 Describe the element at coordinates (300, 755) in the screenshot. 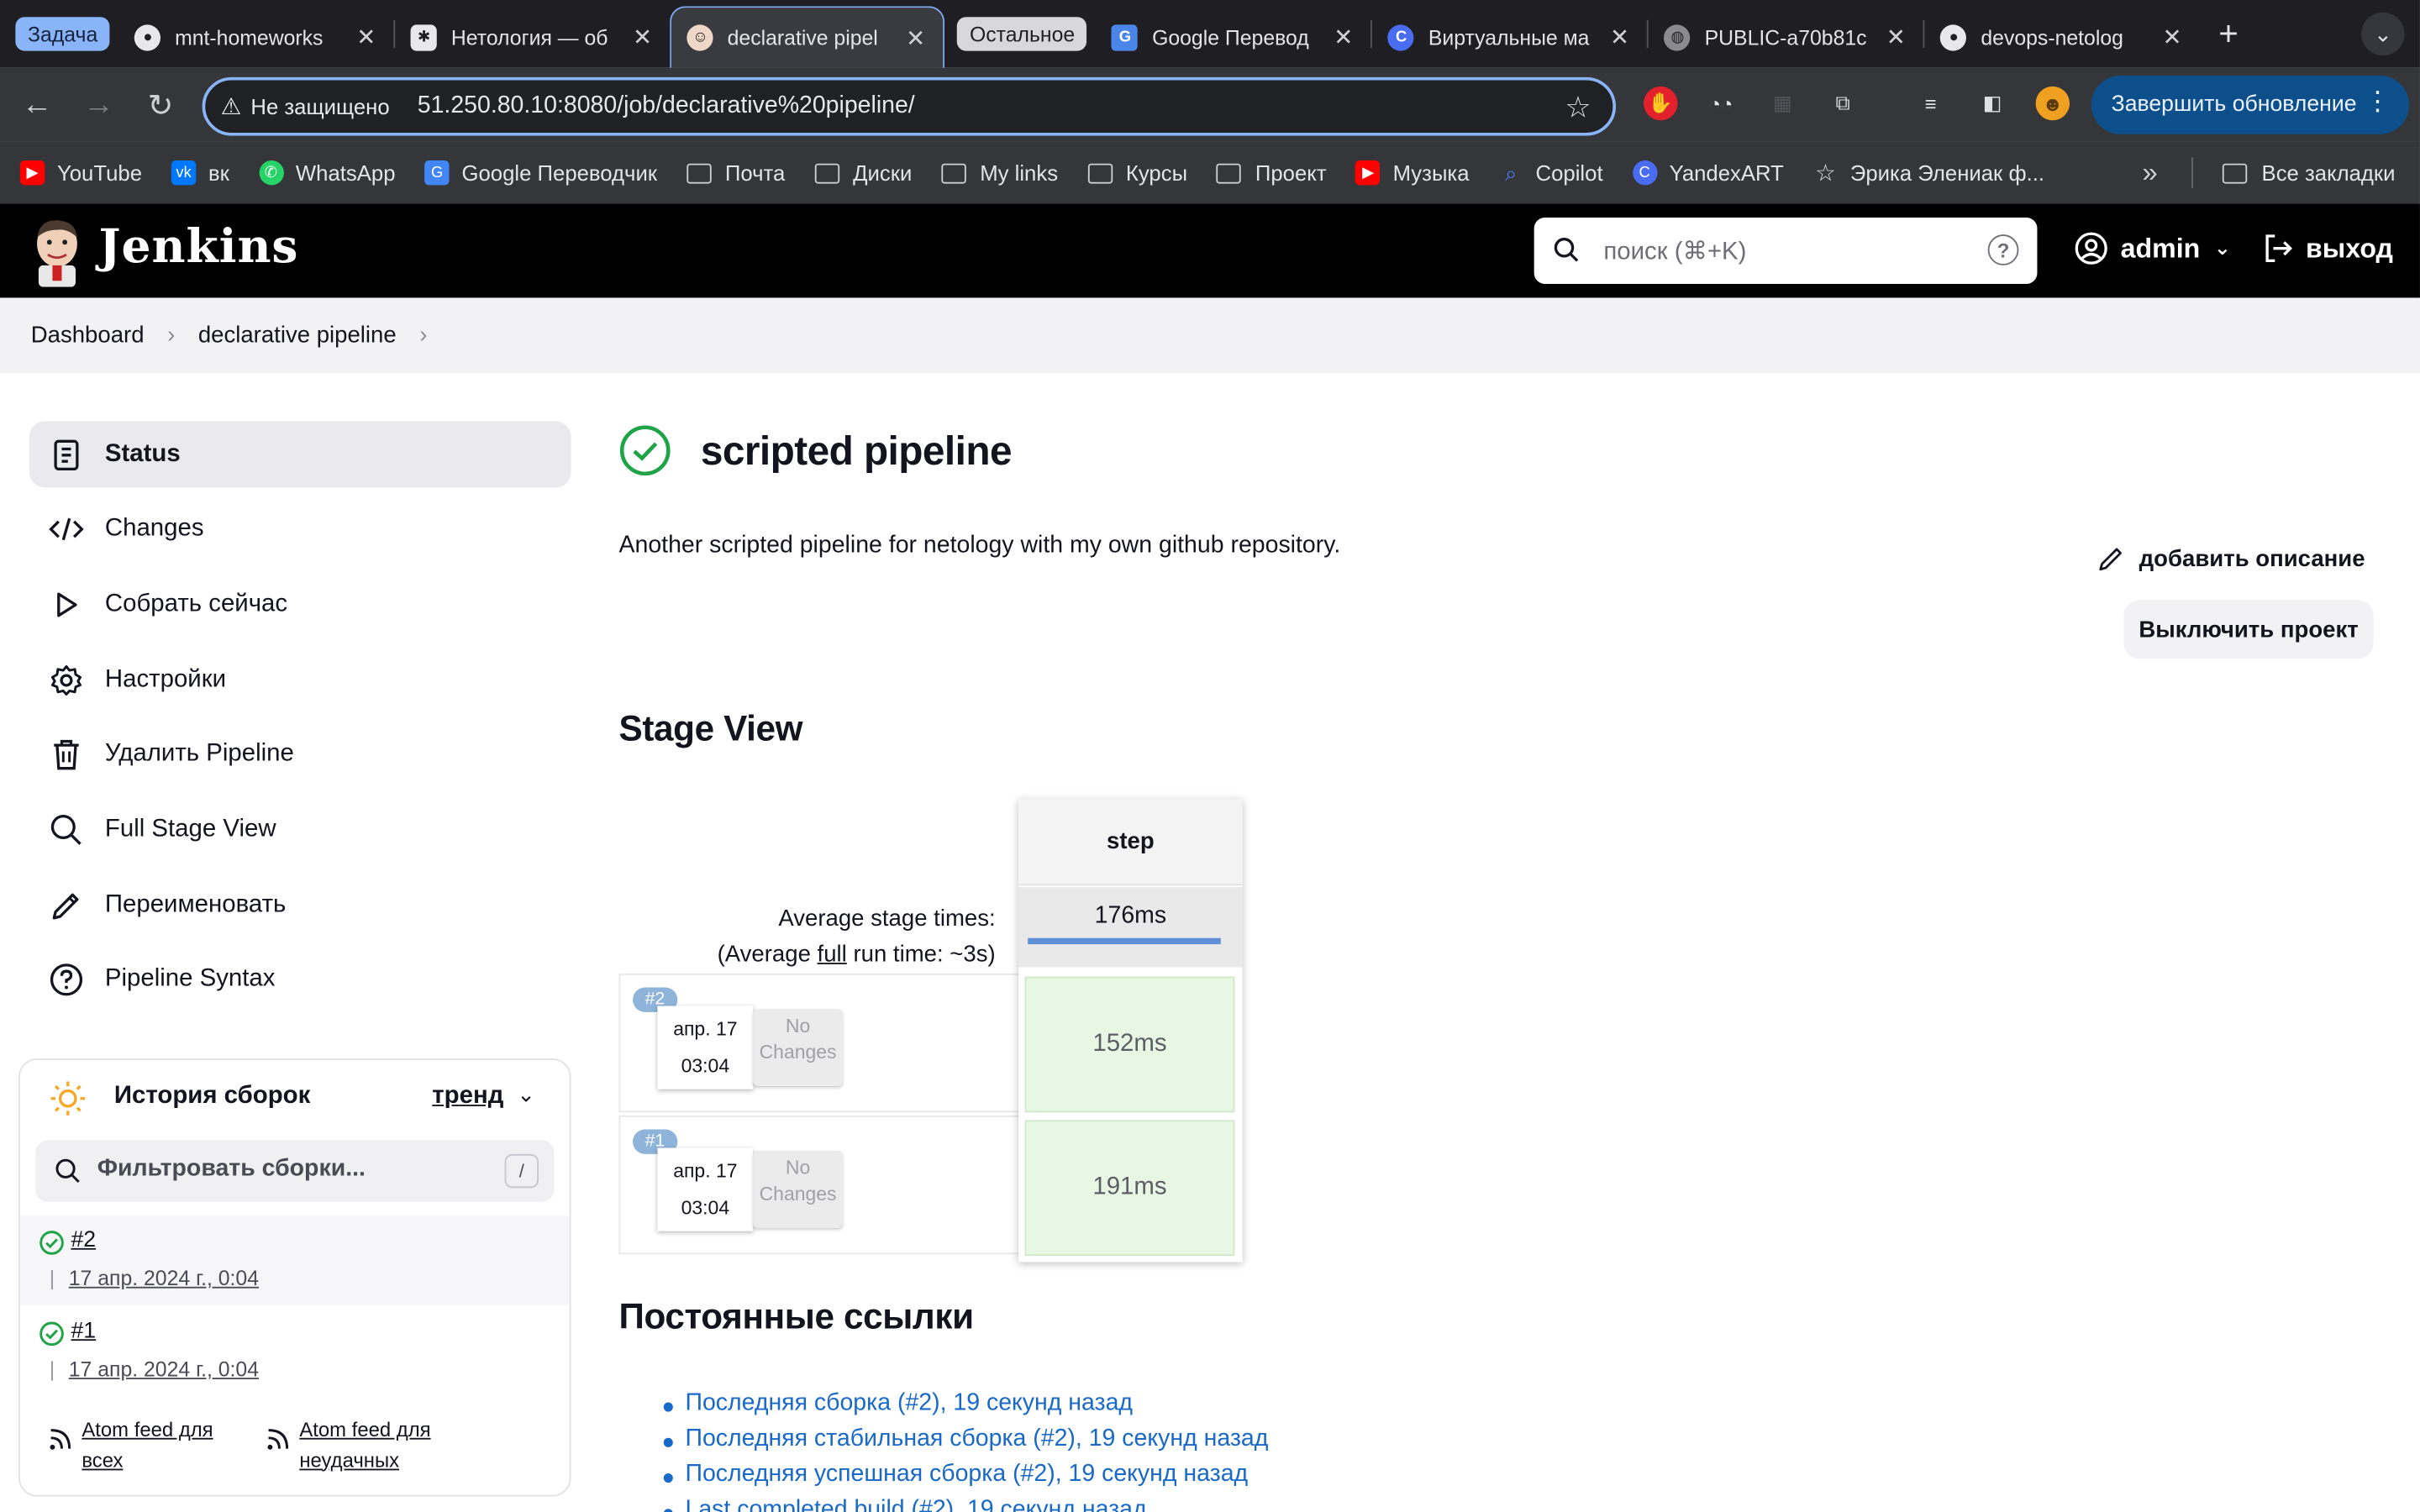

I see `sidebar-item-delete: Удалить Pipeline` at that location.